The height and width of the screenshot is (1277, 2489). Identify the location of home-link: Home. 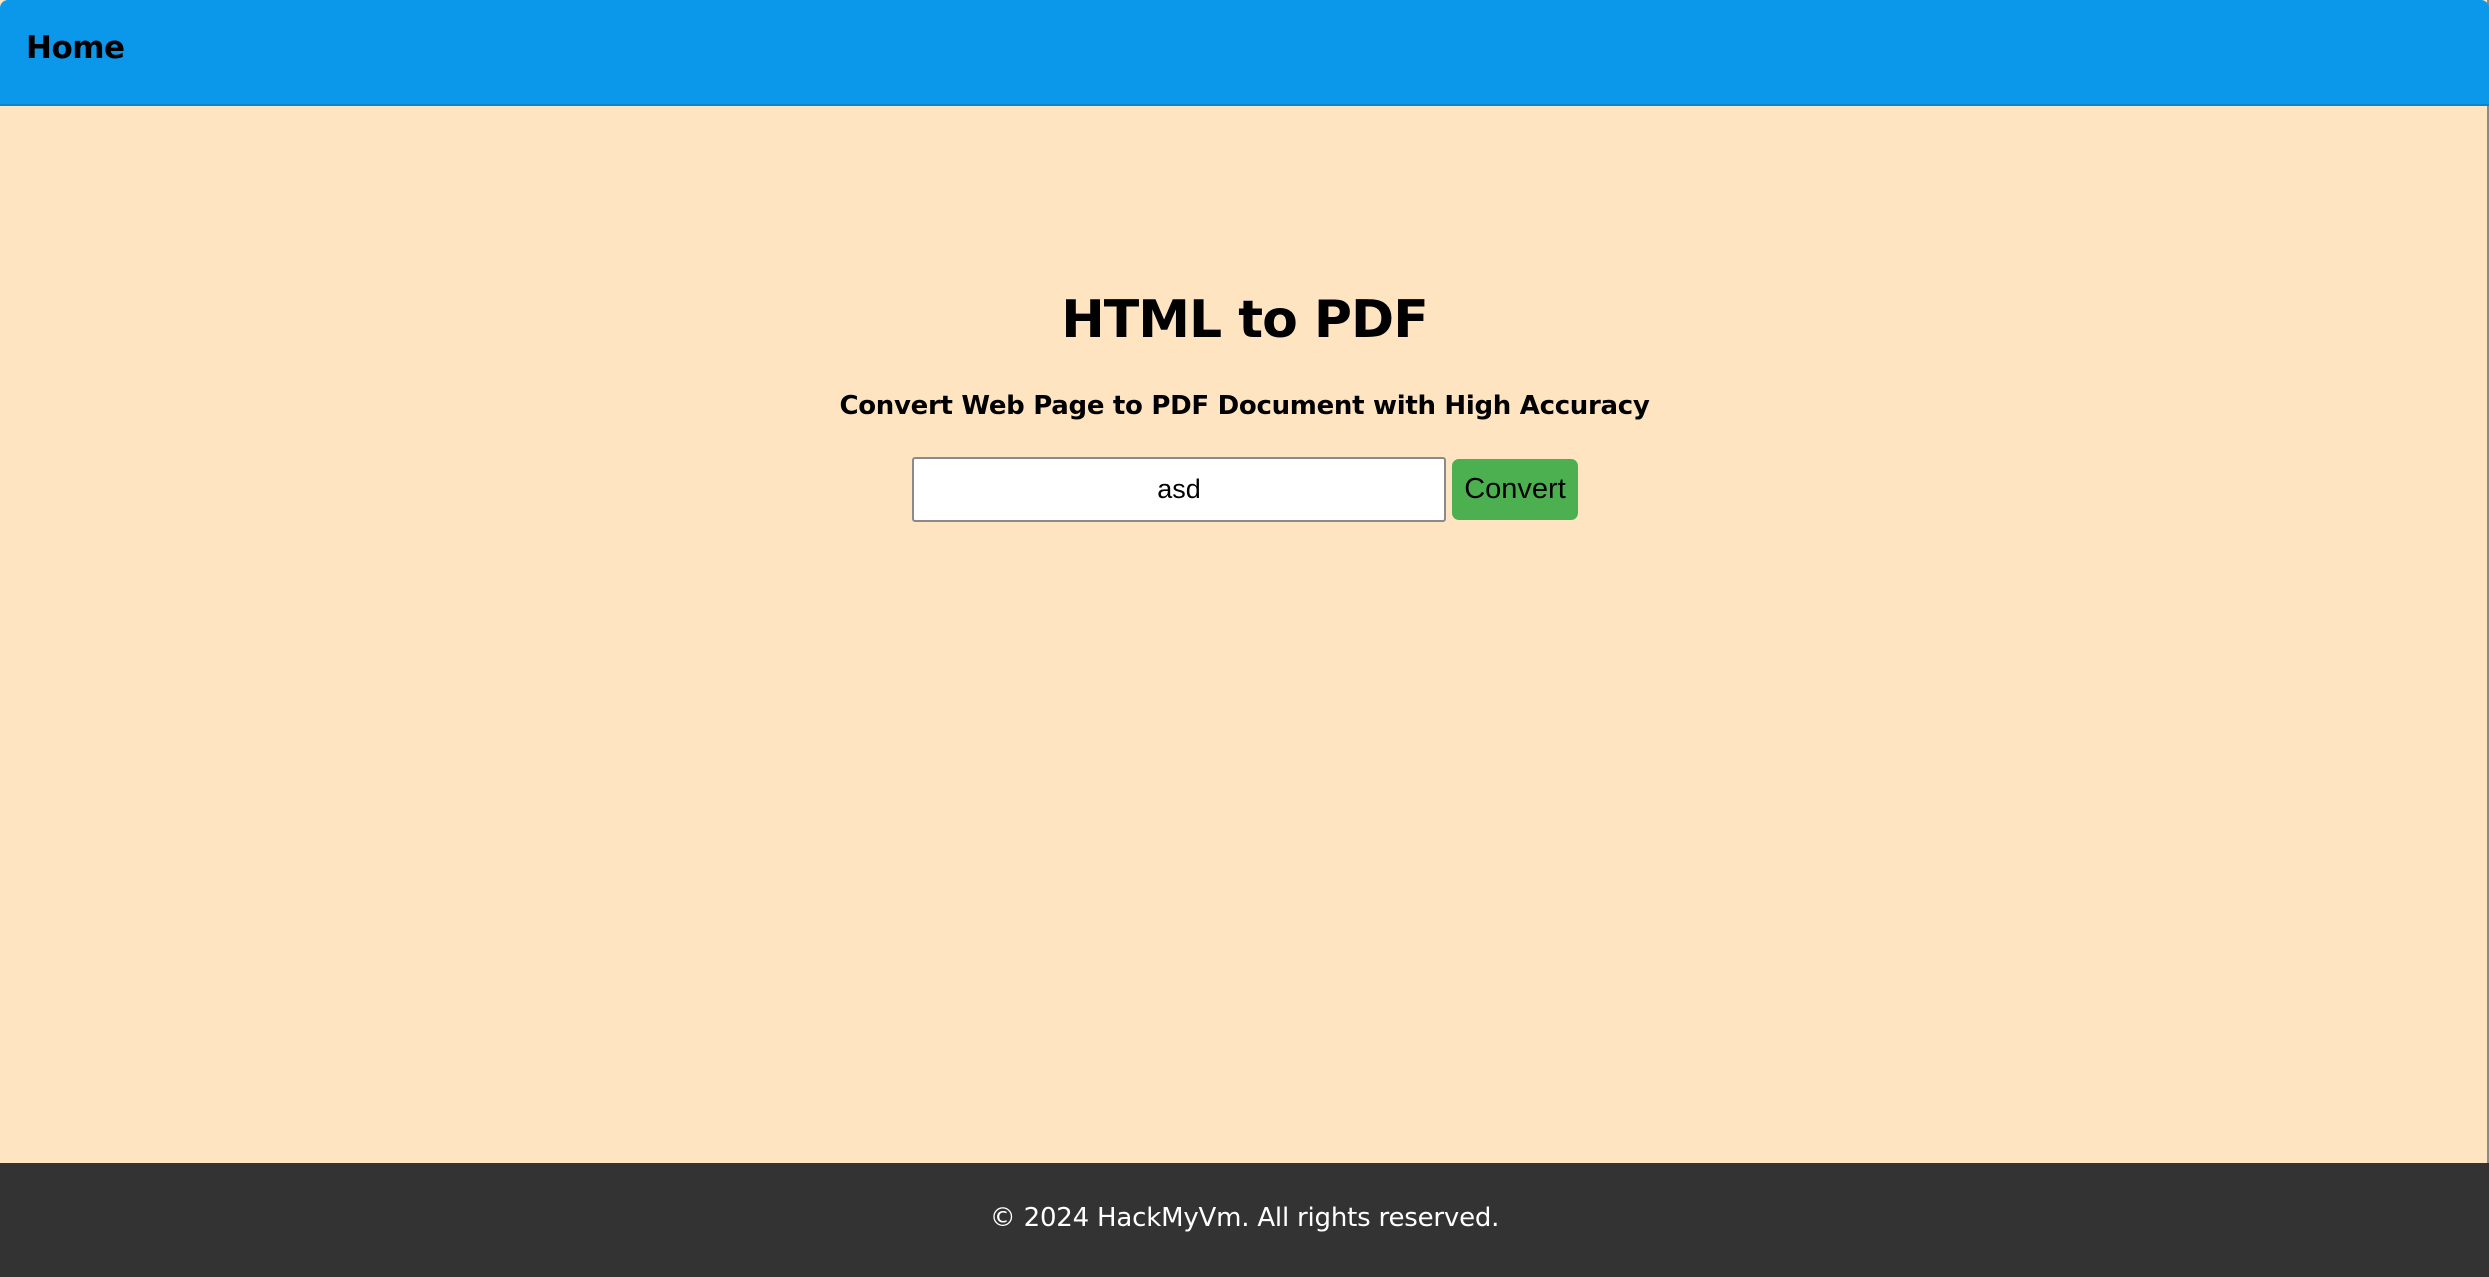
(75, 48).